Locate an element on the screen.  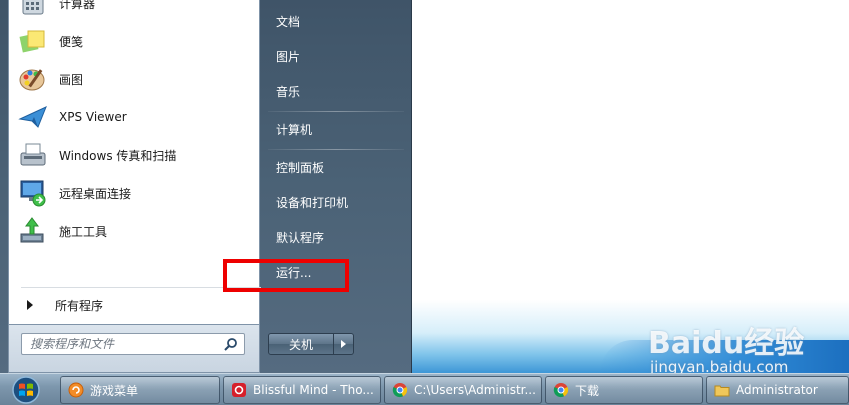
search-box is located at coordinates (133, 344).